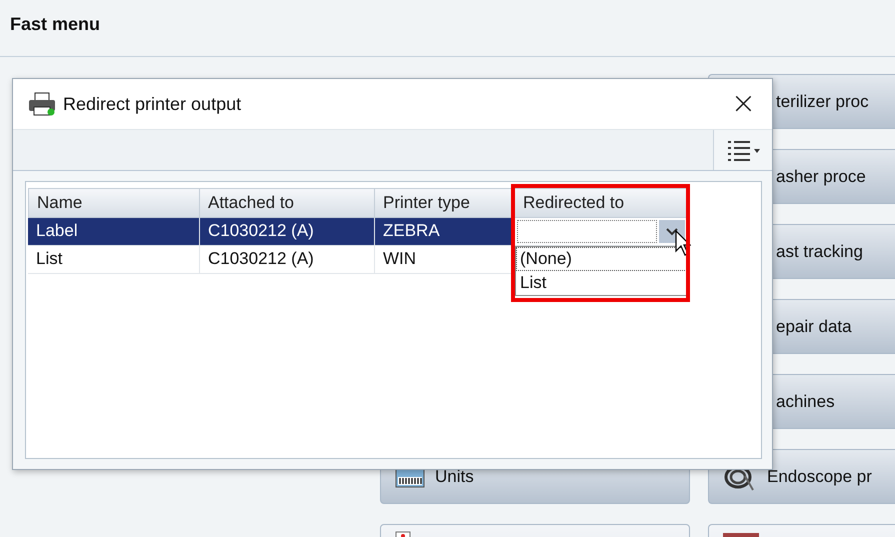 The height and width of the screenshot is (537, 895). I want to click on printer-icon, so click(42, 104).